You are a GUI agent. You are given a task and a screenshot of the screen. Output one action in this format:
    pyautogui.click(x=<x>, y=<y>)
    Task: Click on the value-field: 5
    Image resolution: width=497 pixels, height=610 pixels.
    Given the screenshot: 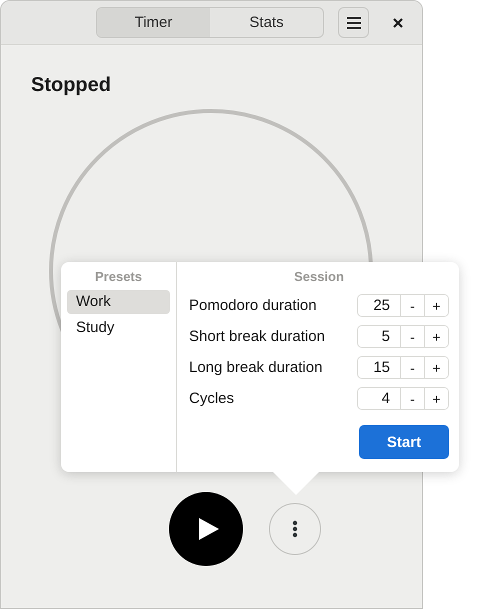 What is the action you would take?
    pyautogui.click(x=379, y=336)
    